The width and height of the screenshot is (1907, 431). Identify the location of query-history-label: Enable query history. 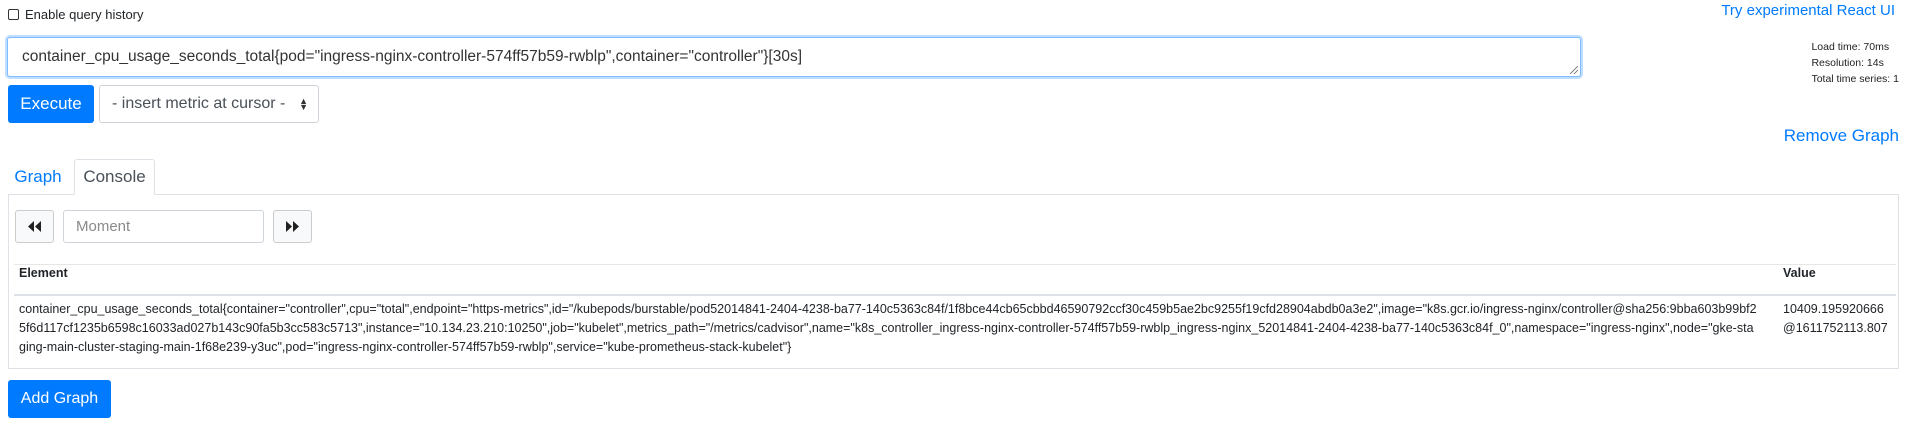
(84, 14).